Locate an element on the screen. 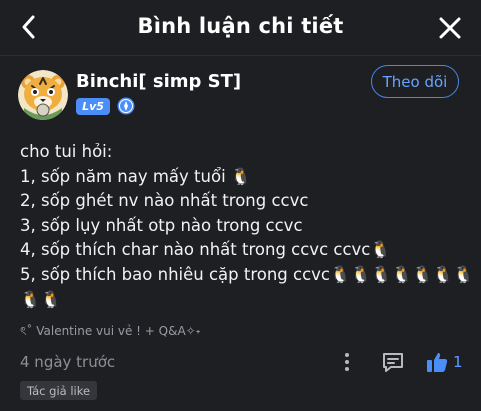 The image size is (481, 411). follow-button: Theo dõi is located at coordinates (415, 81).